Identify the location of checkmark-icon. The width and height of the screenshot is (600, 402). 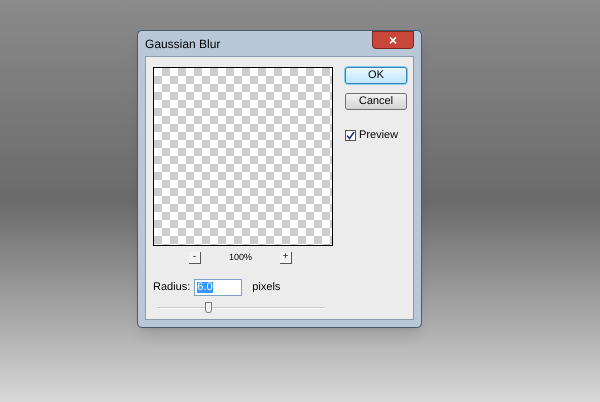
(350, 135).